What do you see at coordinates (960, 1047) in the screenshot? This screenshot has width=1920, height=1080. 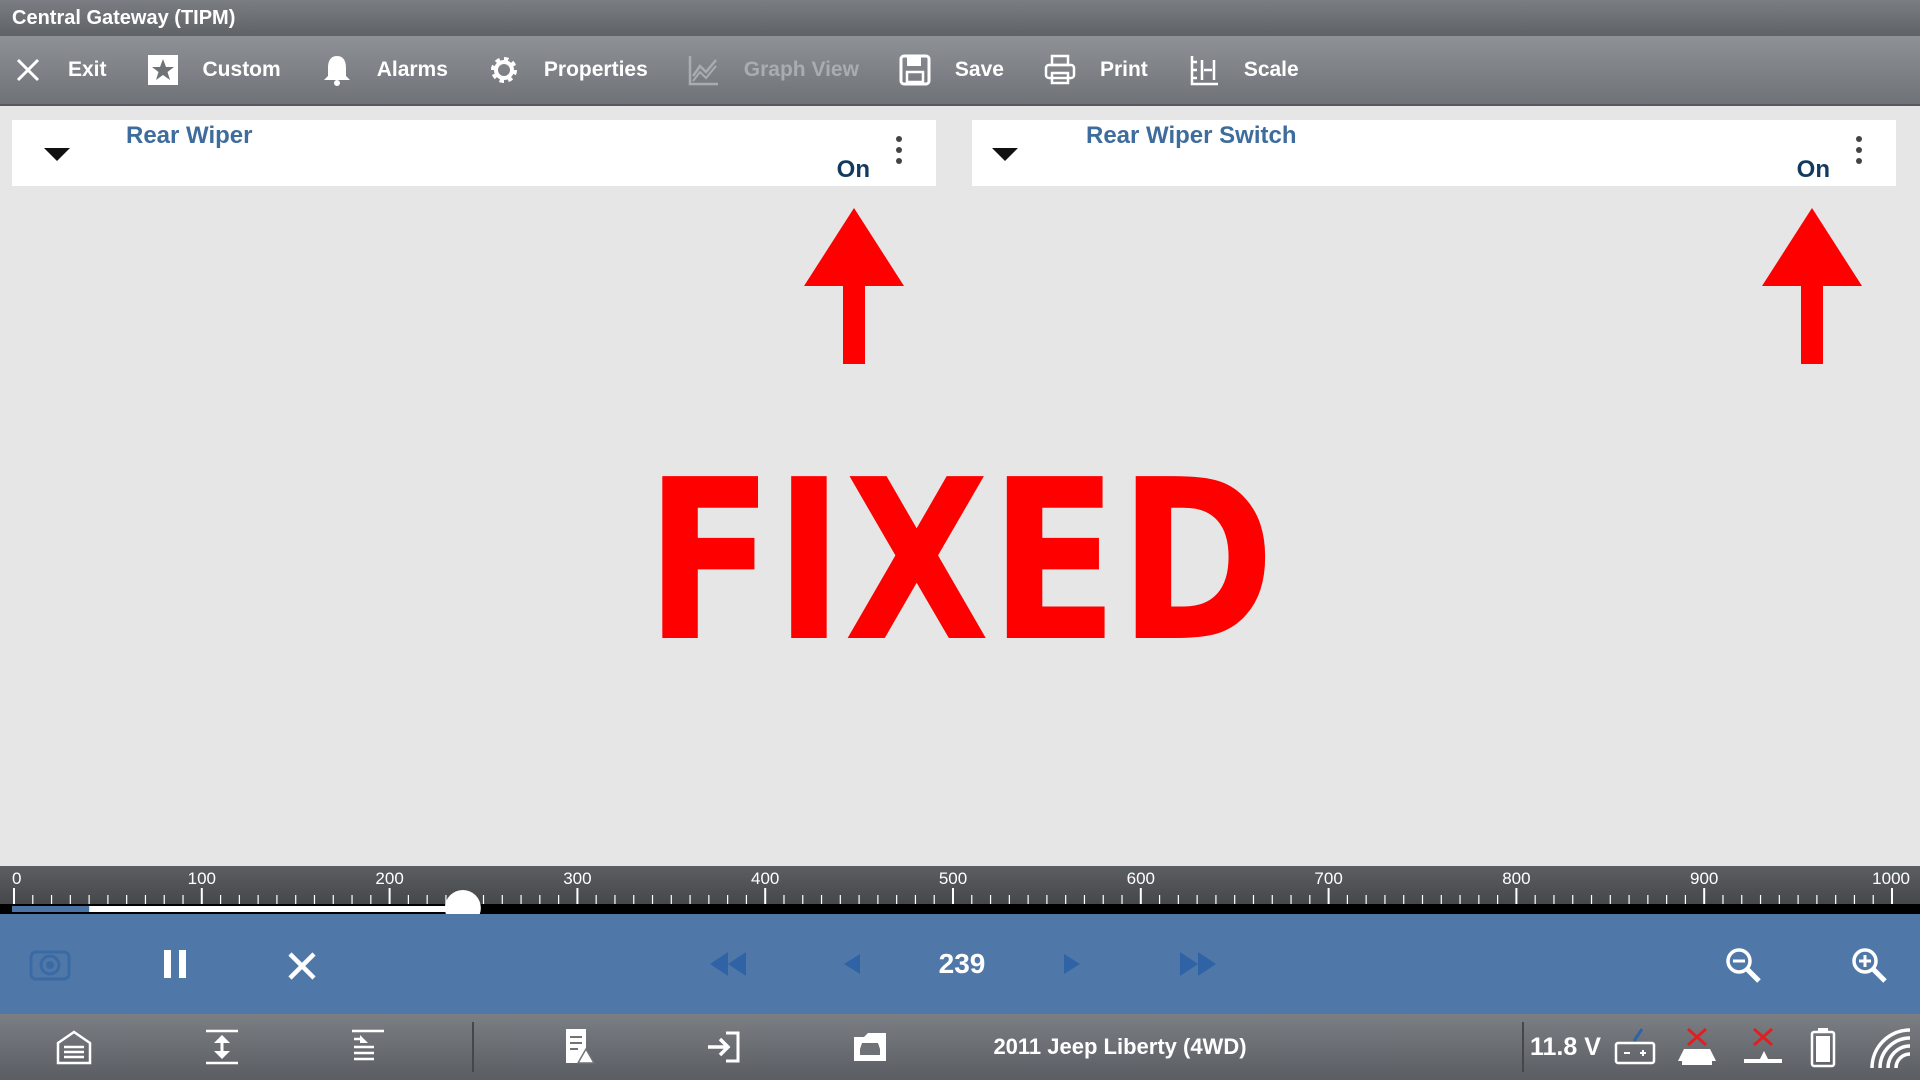 I see `status-bar: 2011 Jeep Liberty (4WD) 11.8 V` at bounding box center [960, 1047].